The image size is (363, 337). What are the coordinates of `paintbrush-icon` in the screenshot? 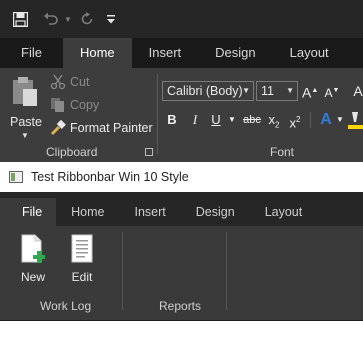 It's located at (58, 128).